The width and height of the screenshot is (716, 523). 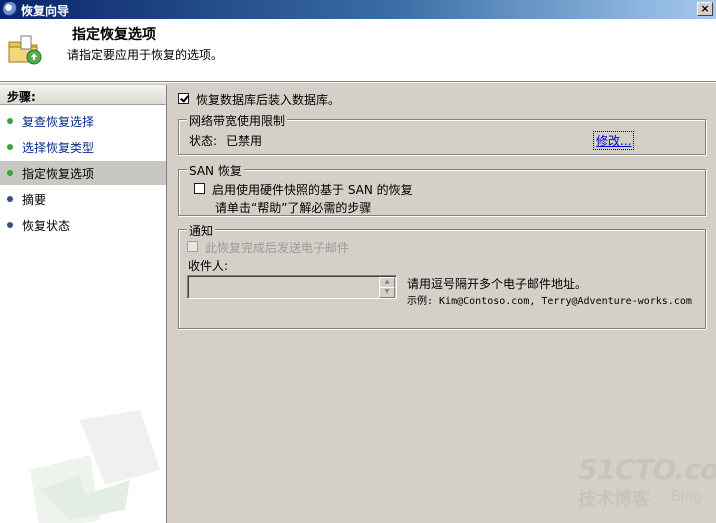 What do you see at coordinates (10, 9) in the screenshot?
I see `wizard-app-icon` at bounding box center [10, 9].